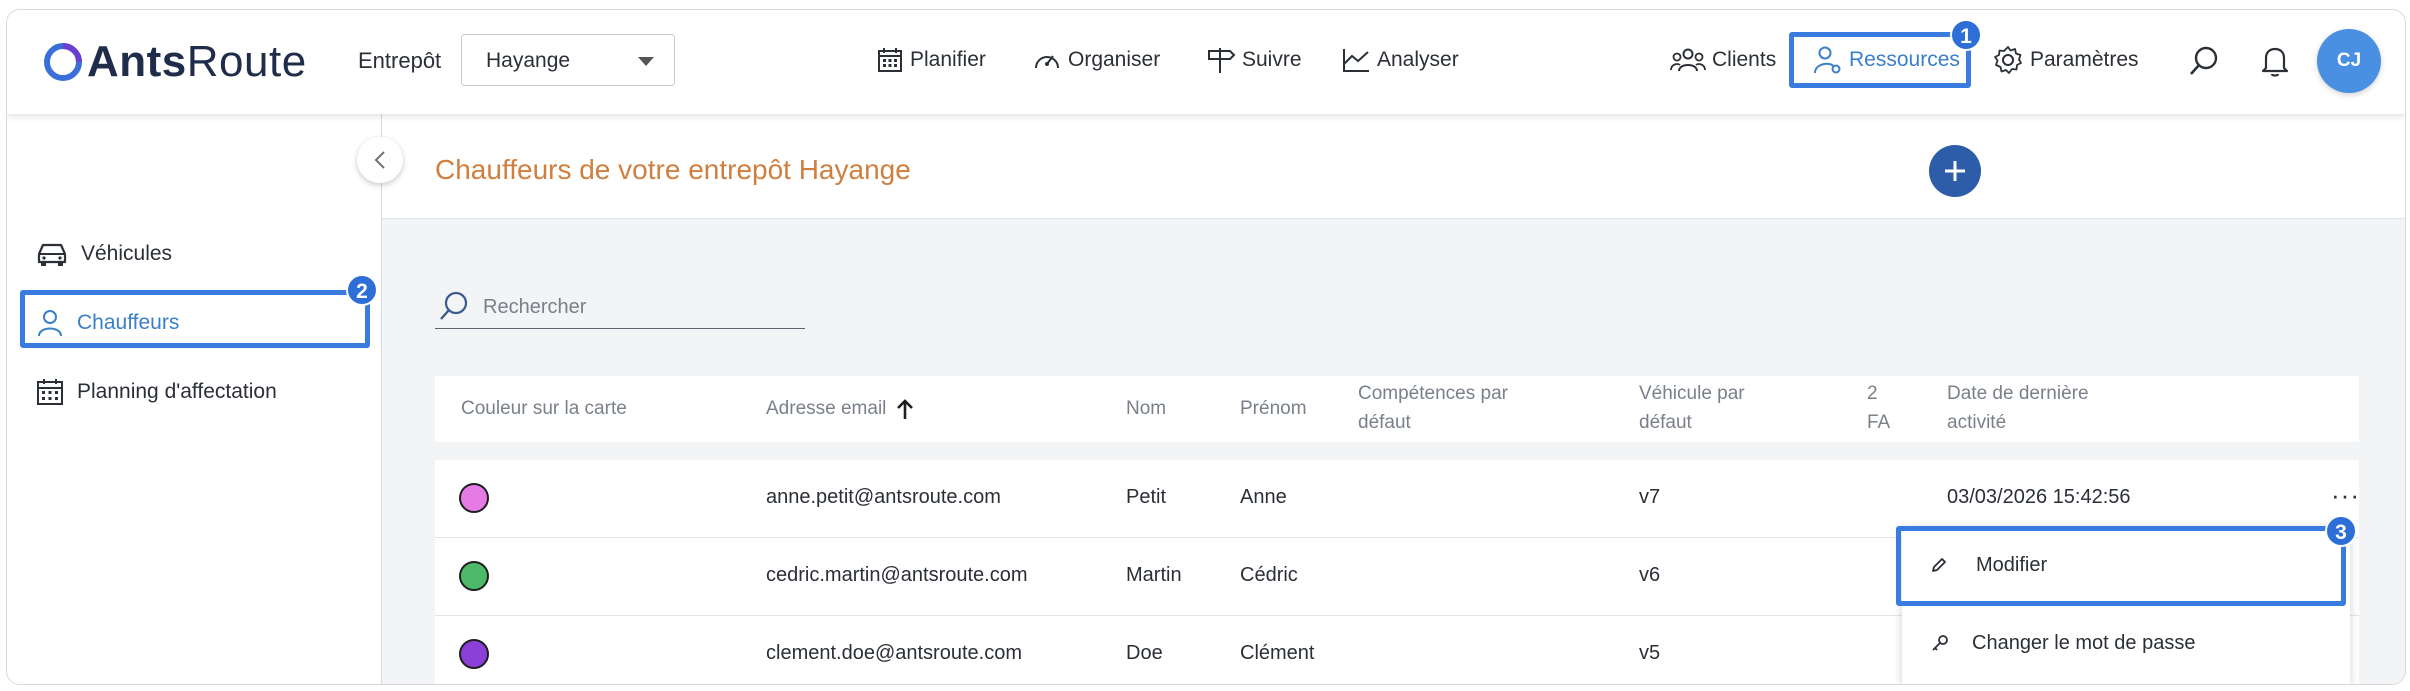 Image resolution: width=2410 pixels, height=691 pixels. I want to click on cell-activite: 03/03/2026 15:42:56, so click(2039, 497).